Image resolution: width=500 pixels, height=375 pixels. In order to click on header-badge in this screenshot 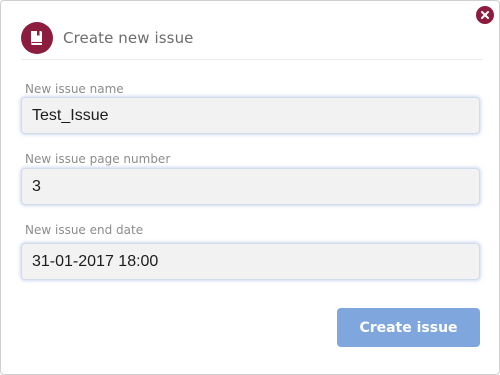, I will do `click(37, 38)`.